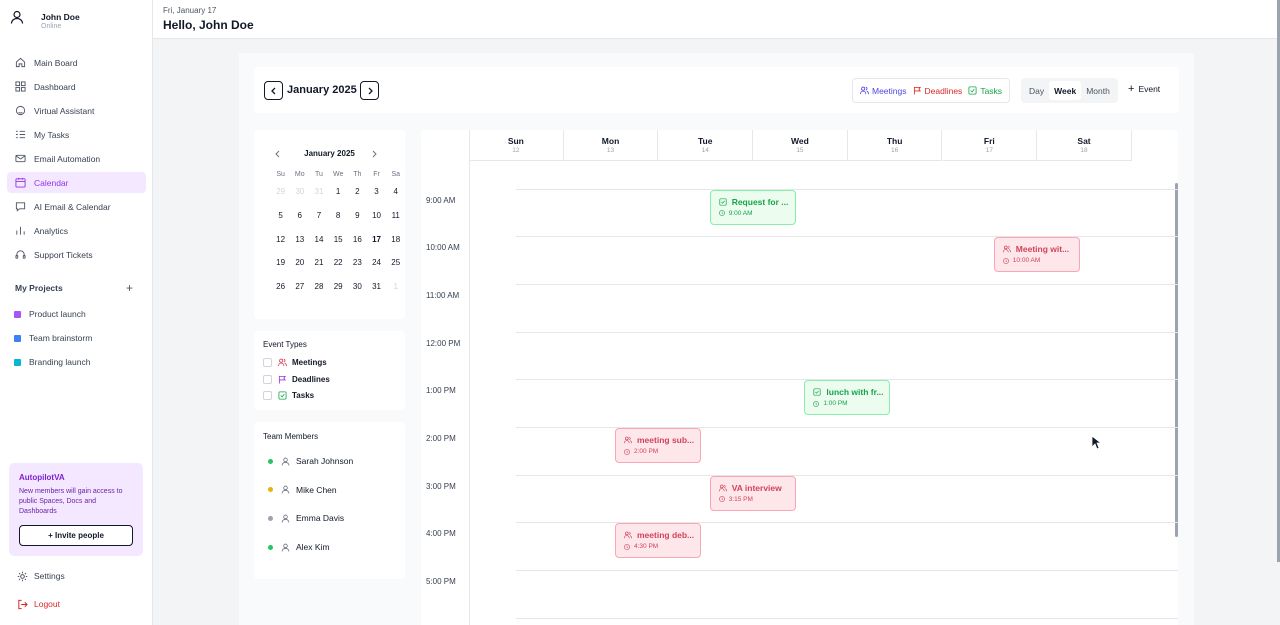  I want to click on mini-calendar-day: 18, so click(395, 245).